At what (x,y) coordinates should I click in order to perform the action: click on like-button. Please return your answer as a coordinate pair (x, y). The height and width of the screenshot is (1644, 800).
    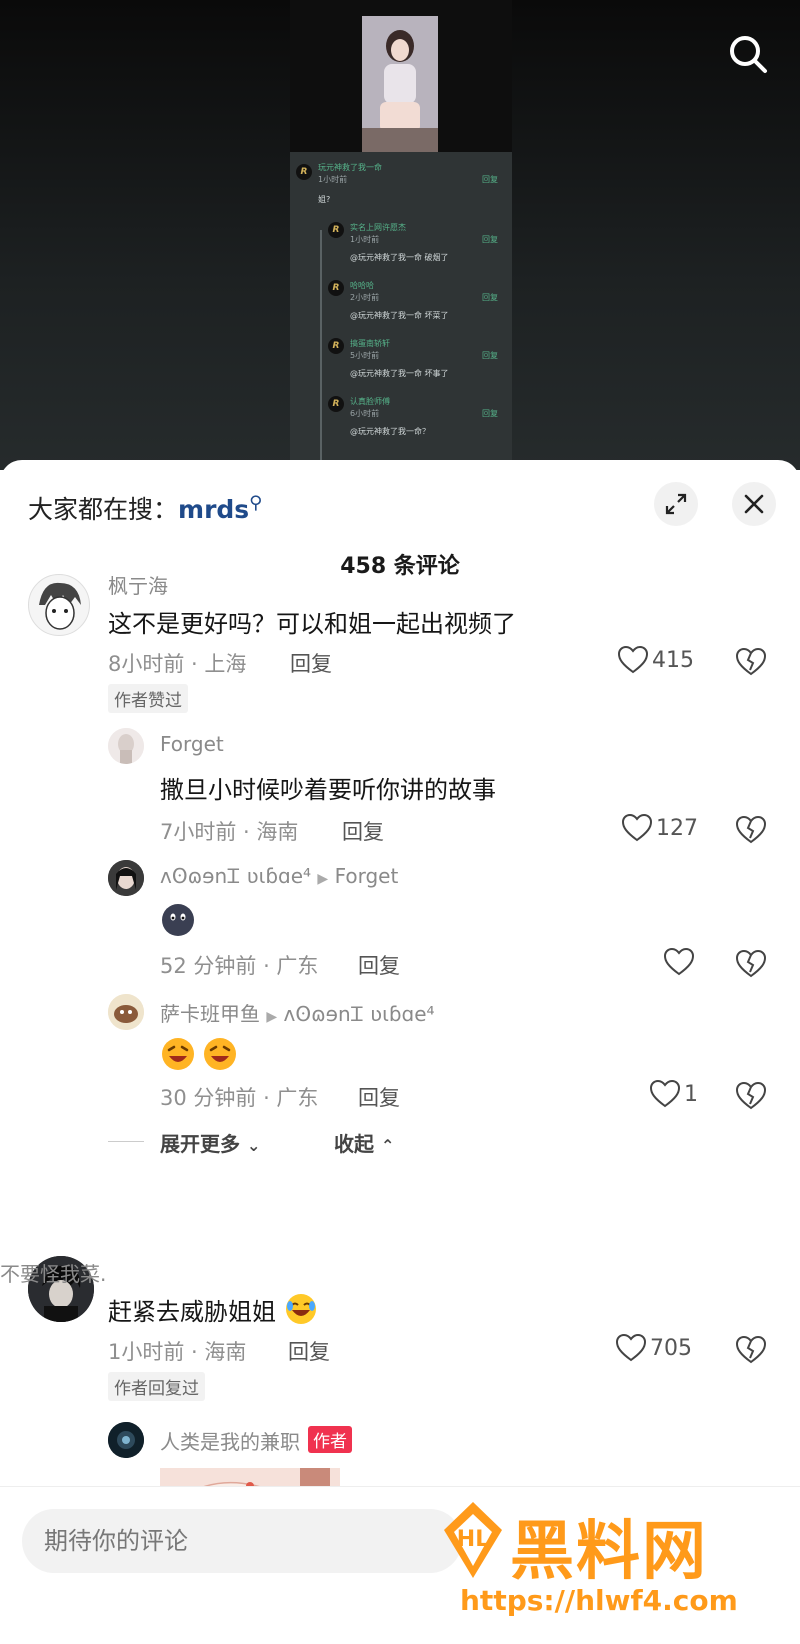
    Looking at the image, I should click on (681, 962).